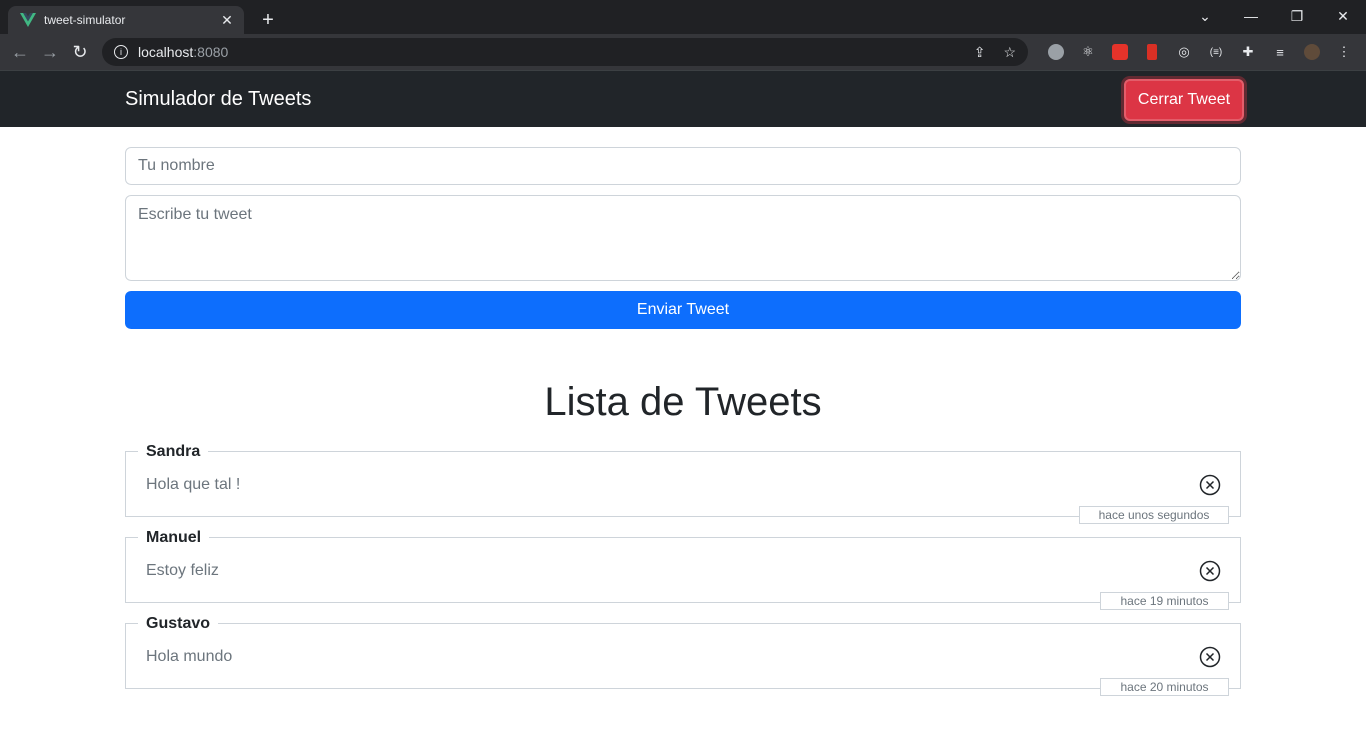 The image size is (1366, 738). Describe the element at coordinates (166, 52) in the screenshot. I see `url-host: localhost` at that location.